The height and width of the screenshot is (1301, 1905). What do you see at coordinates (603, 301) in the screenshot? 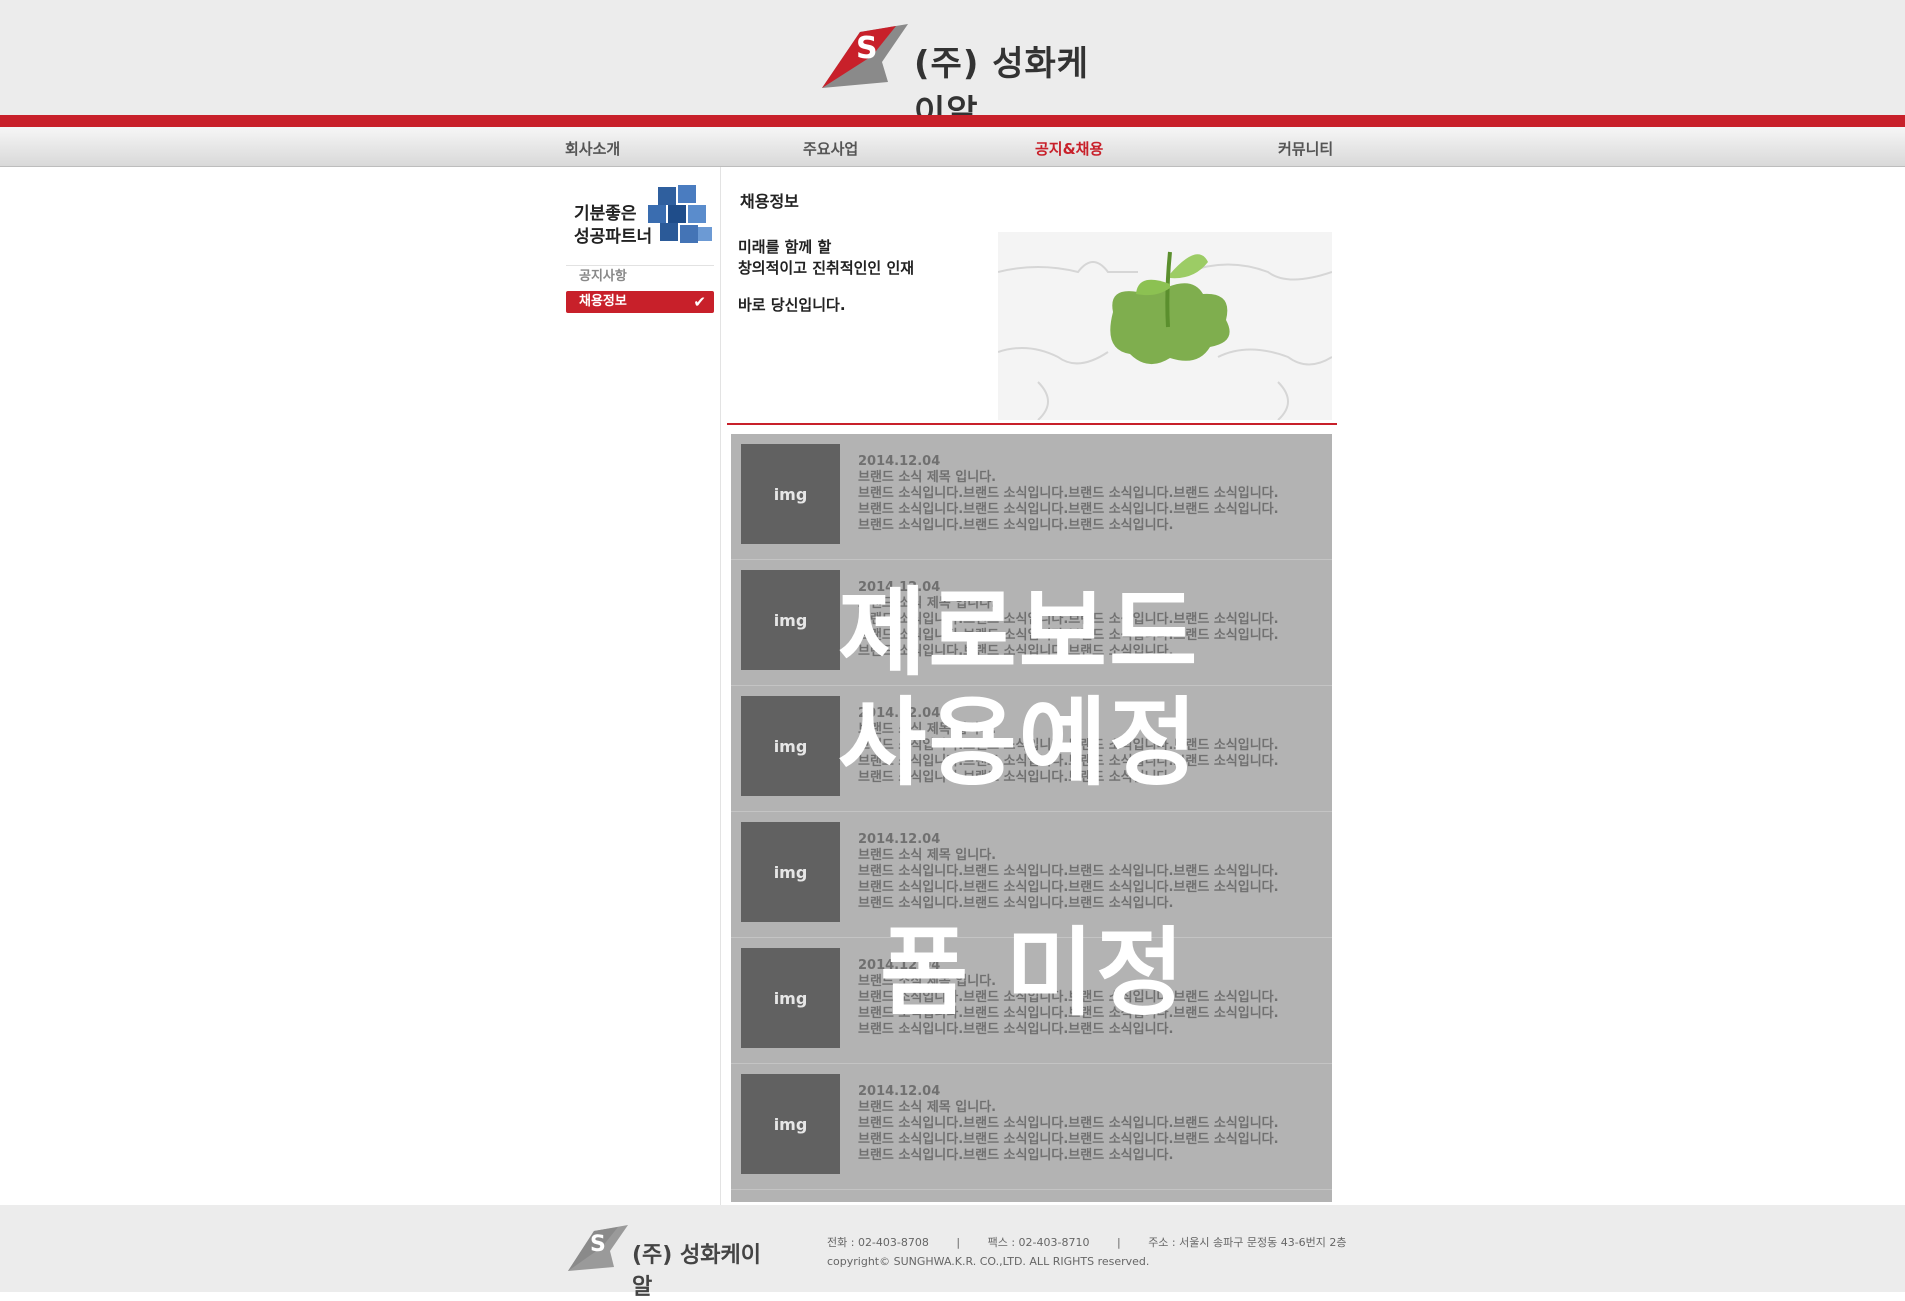
I see `sidebar-item-label: 채용정보` at bounding box center [603, 301].